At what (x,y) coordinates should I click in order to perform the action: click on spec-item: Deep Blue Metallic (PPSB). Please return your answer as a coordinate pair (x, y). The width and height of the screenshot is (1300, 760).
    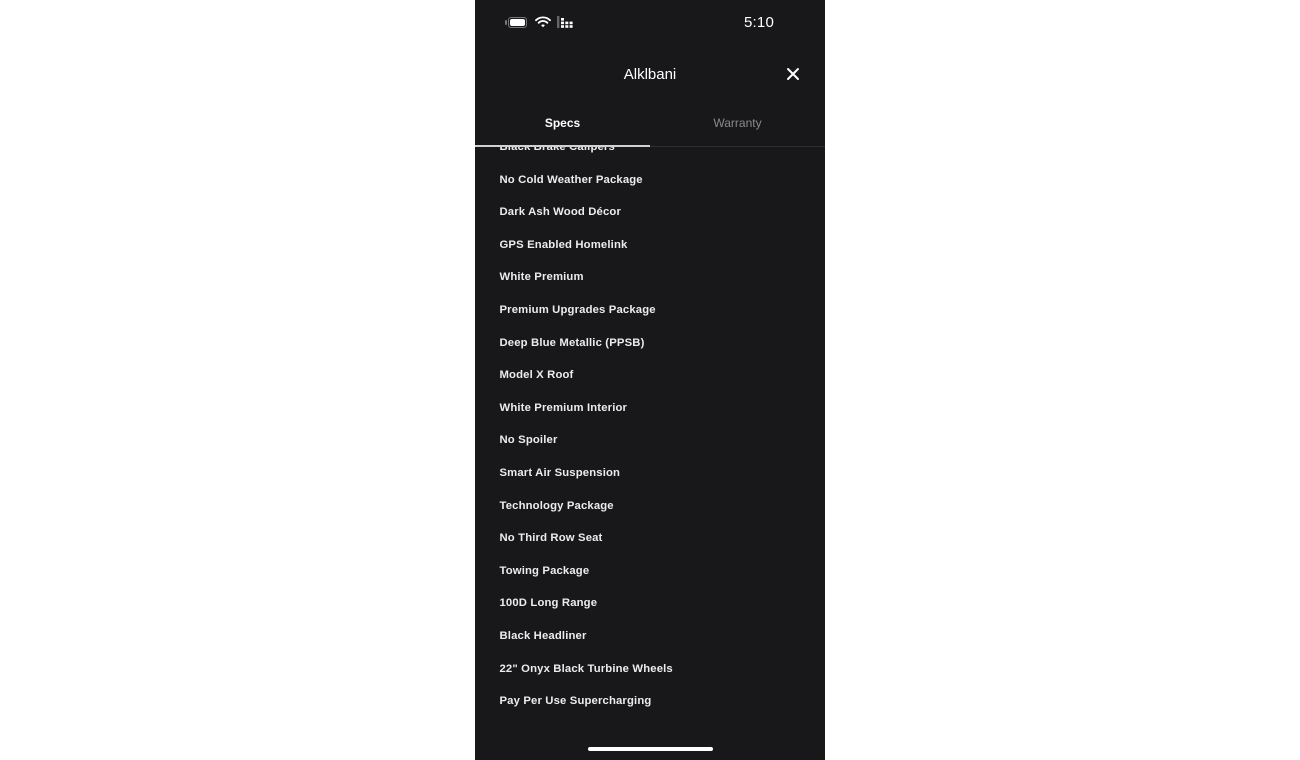
    Looking at the image, I should click on (572, 342).